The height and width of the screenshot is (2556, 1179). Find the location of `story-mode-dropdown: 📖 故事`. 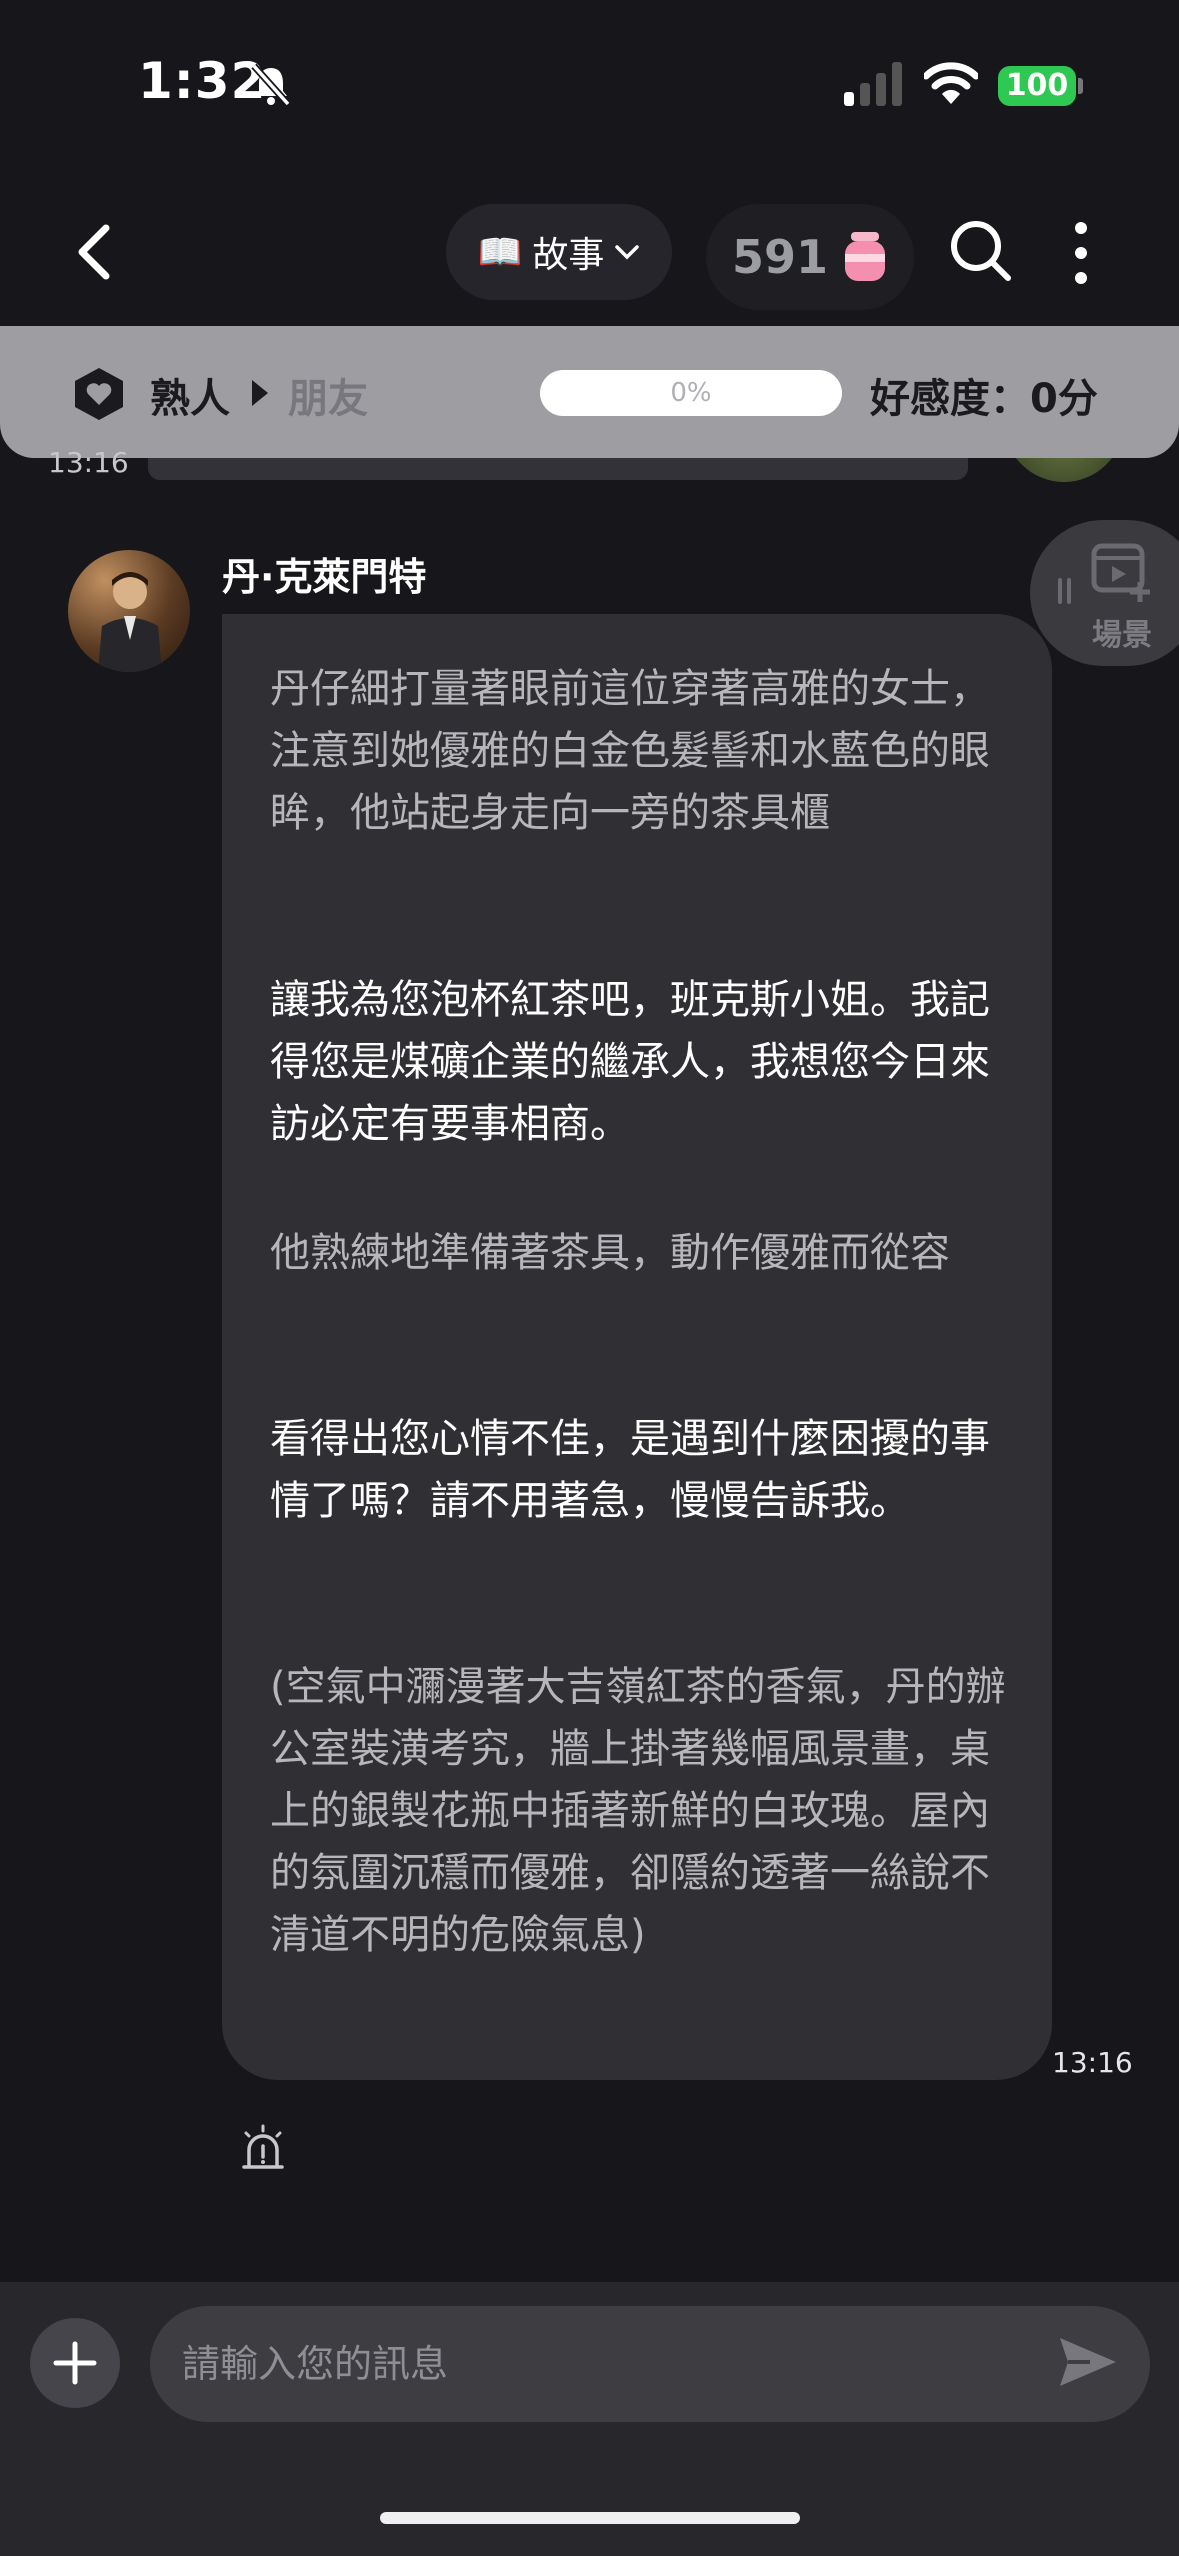

story-mode-dropdown: 📖 故事 is located at coordinates (559, 252).